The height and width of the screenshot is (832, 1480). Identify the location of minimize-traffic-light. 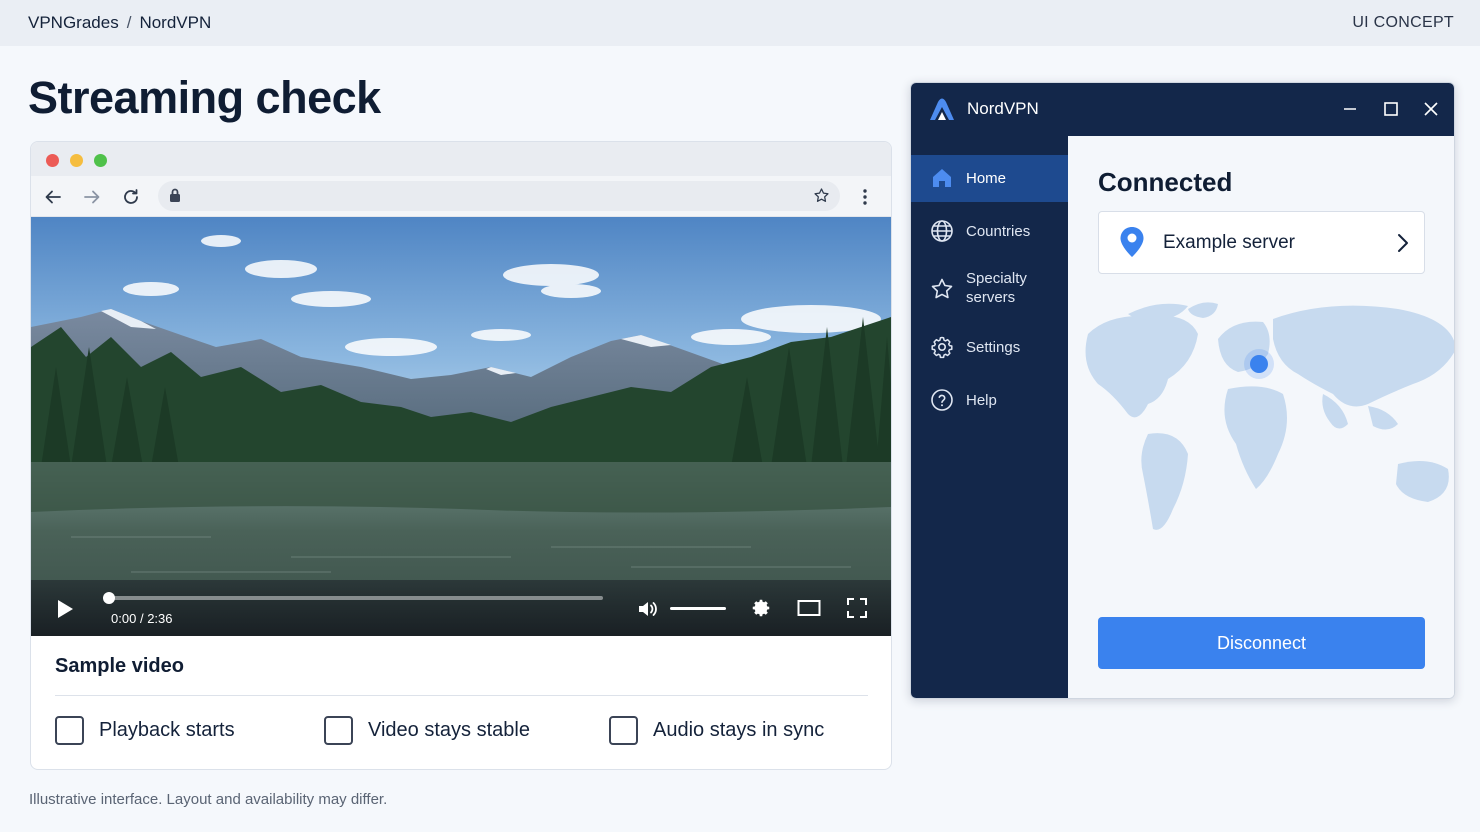
(76, 160).